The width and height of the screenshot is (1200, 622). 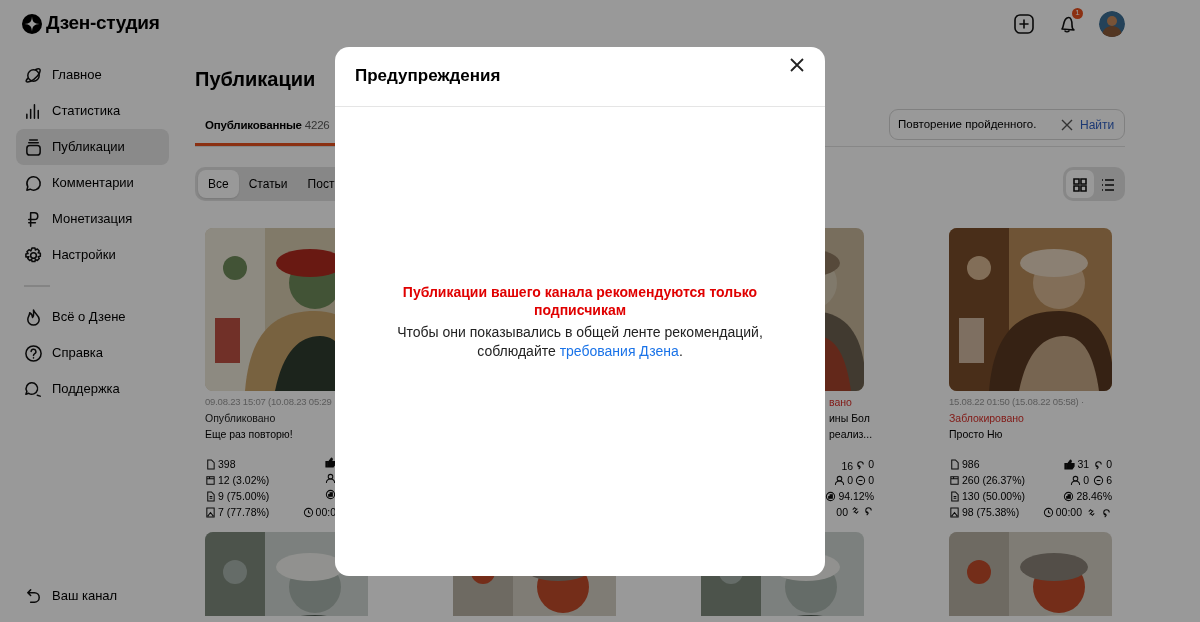 What do you see at coordinates (1007, 124) in the screenshot?
I see `search-field: Повторение пройденного. Найти` at bounding box center [1007, 124].